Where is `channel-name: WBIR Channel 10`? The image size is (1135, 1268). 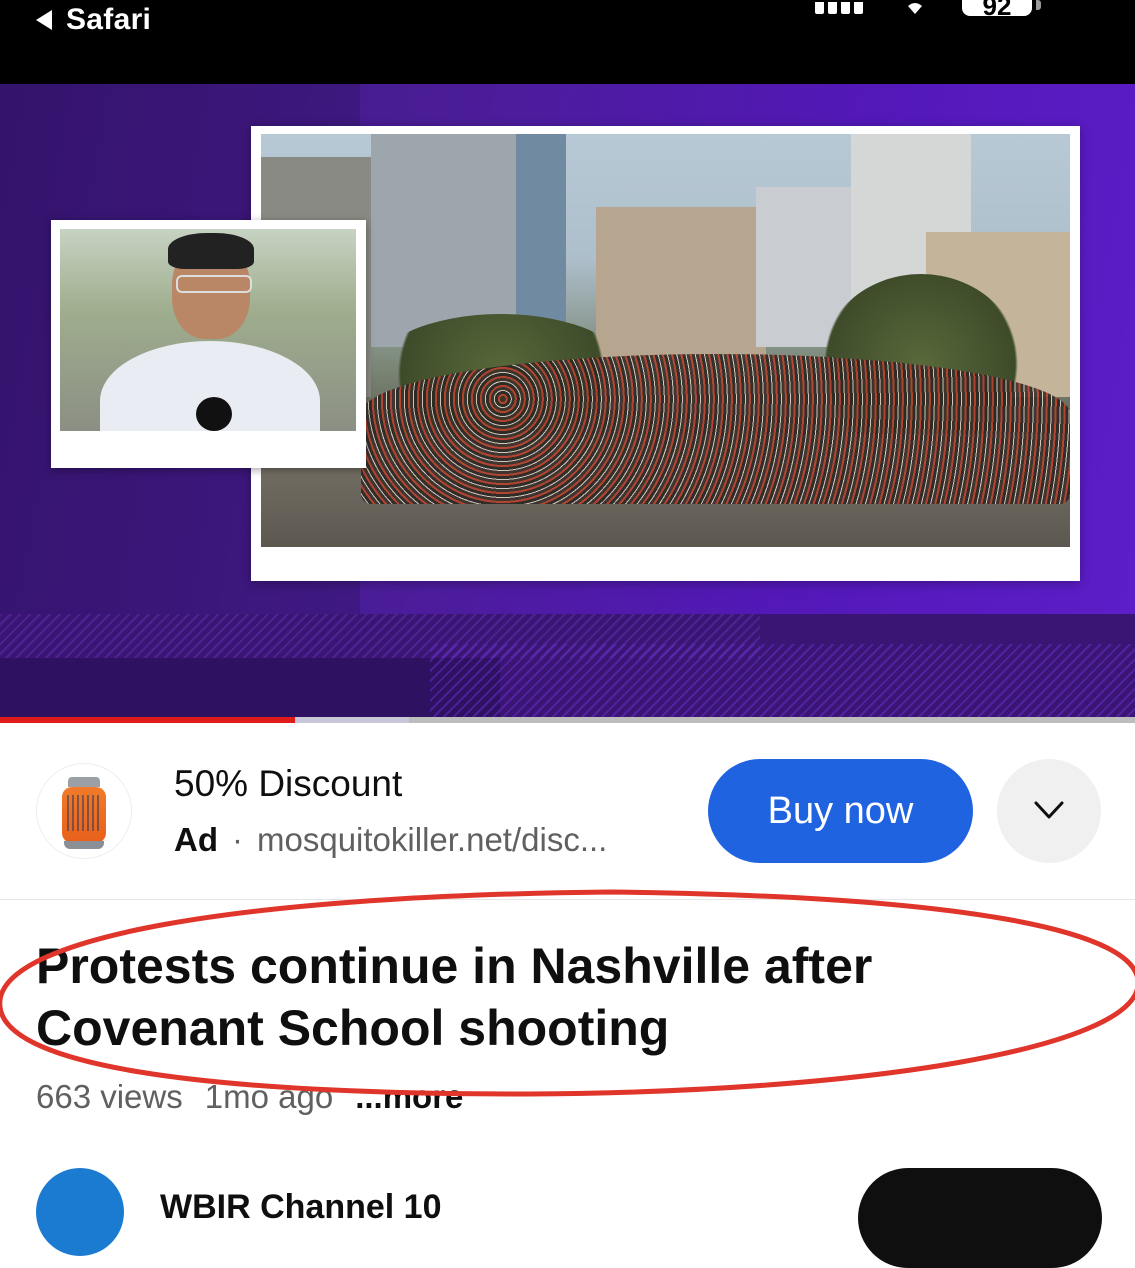
channel-name: WBIR Channel 10 is located at coordinates (300, 1207).